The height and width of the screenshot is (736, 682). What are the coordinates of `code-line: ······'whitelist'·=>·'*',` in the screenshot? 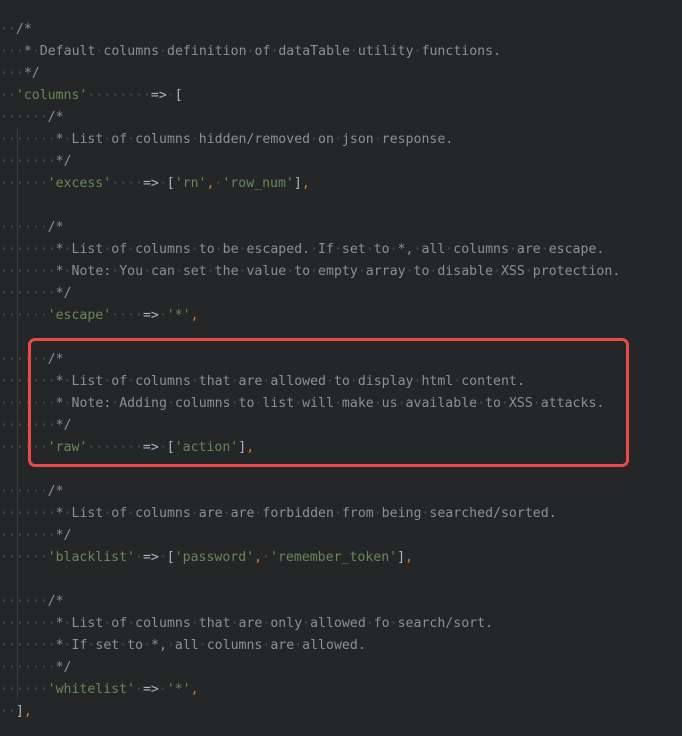 It's located at (341, 690).